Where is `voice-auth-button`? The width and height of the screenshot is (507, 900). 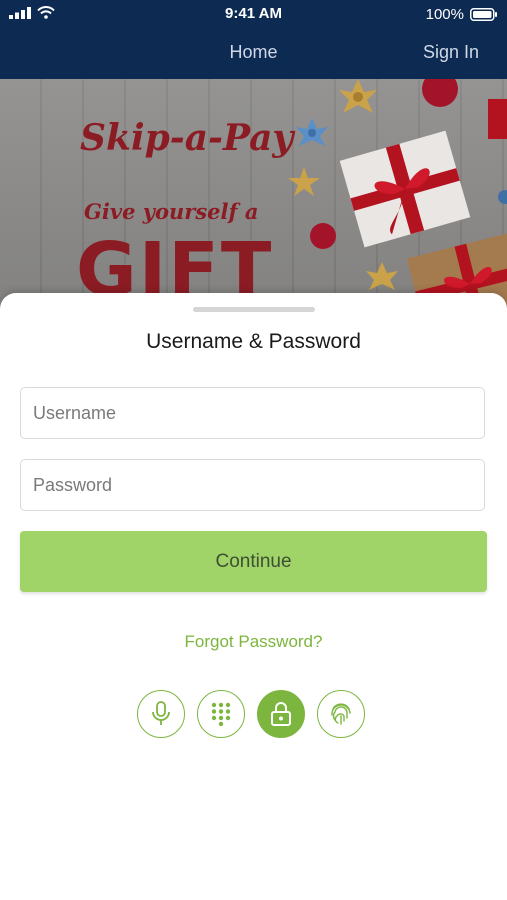 voice-auth-button is located at coordinates (161, 714).